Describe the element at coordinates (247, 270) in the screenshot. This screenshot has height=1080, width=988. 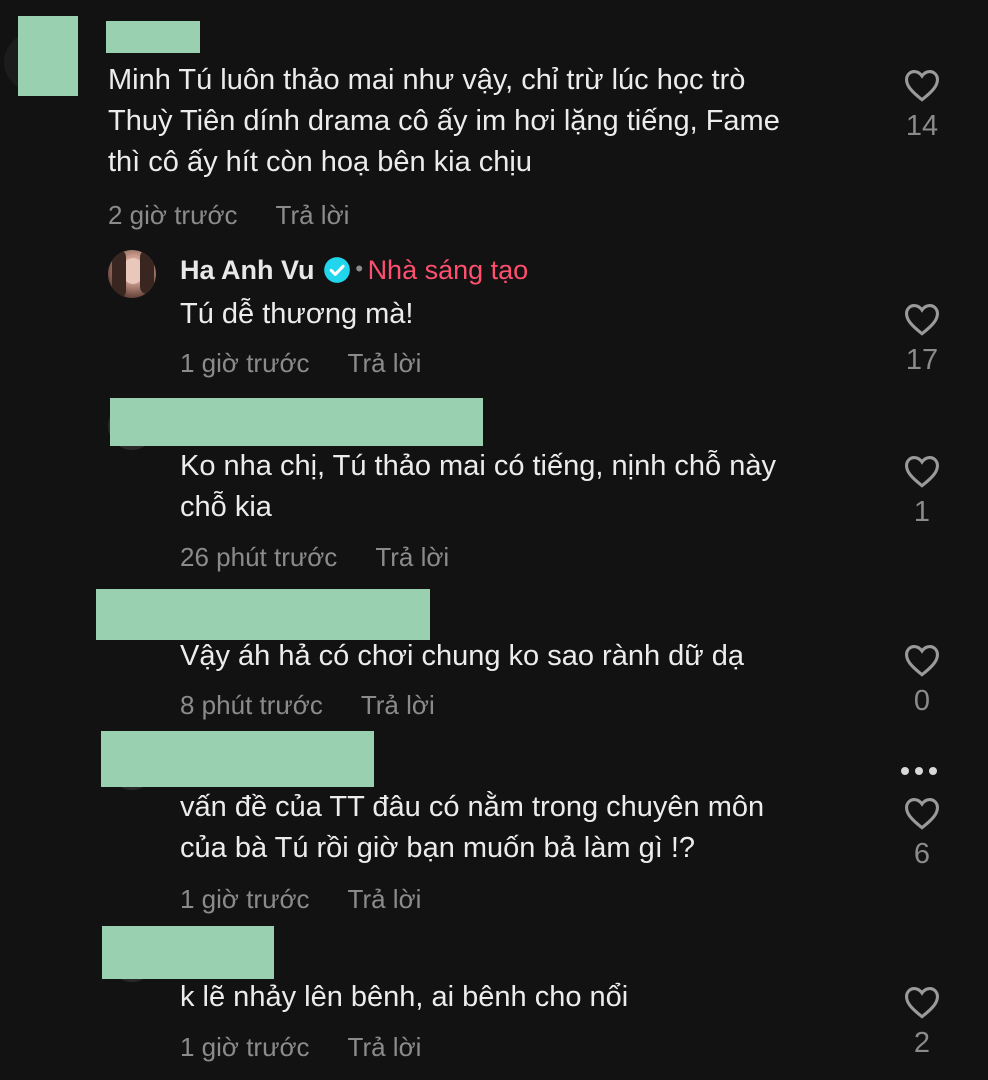
I see `author-name: Ha Anh Vu` at that location.